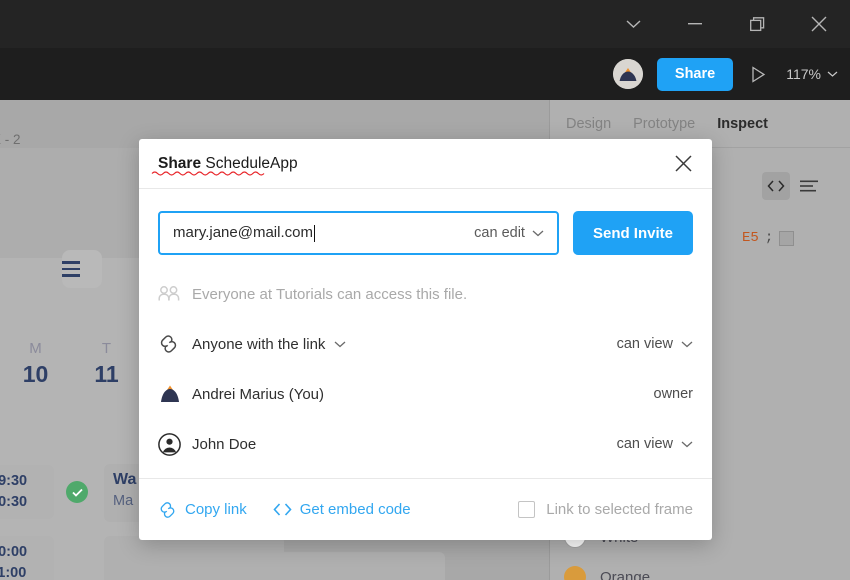 This screenshot has width=850, height=580. What do you see at coordinates (742, 124) in the screenshot?
I see `tab-inspect: Inspect` at bounding box center [742, 124].